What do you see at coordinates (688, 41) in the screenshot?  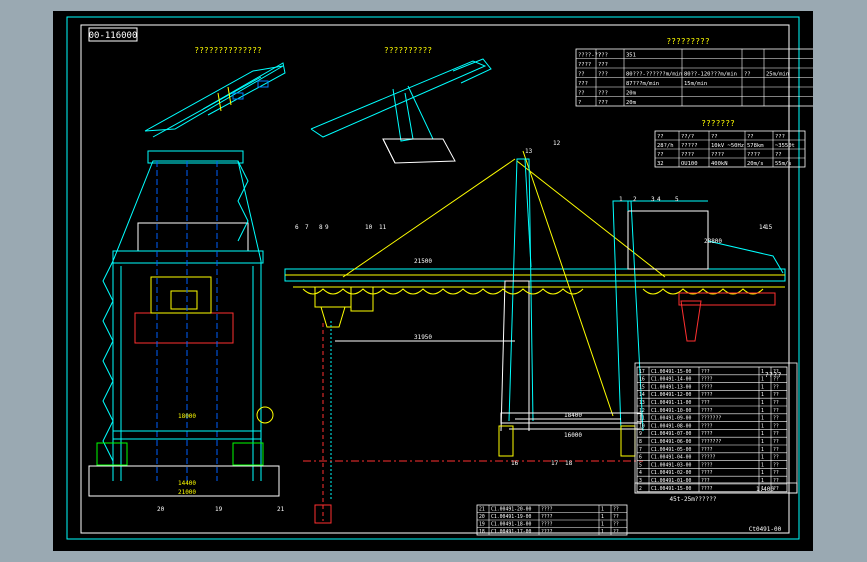 I see `param-table-title: ?????????` at bounding box center [688, 41].